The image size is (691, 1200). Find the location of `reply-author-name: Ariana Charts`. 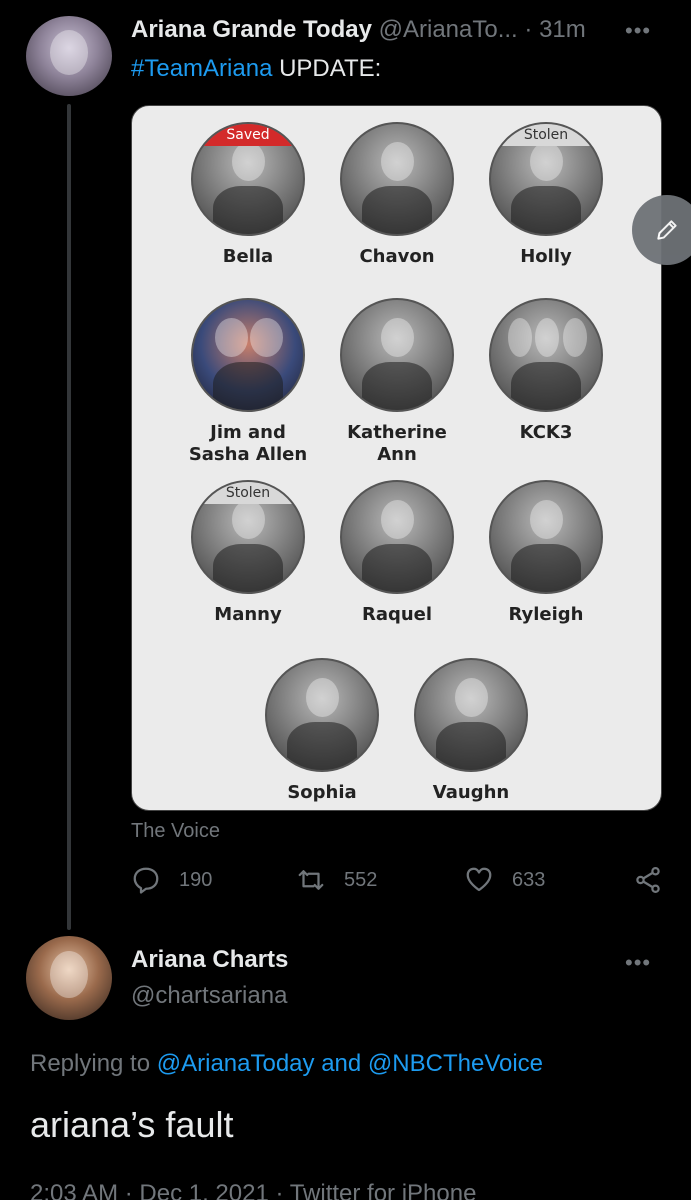

reply-author-name: Ariana Charts is located at coordinates (209, 960).